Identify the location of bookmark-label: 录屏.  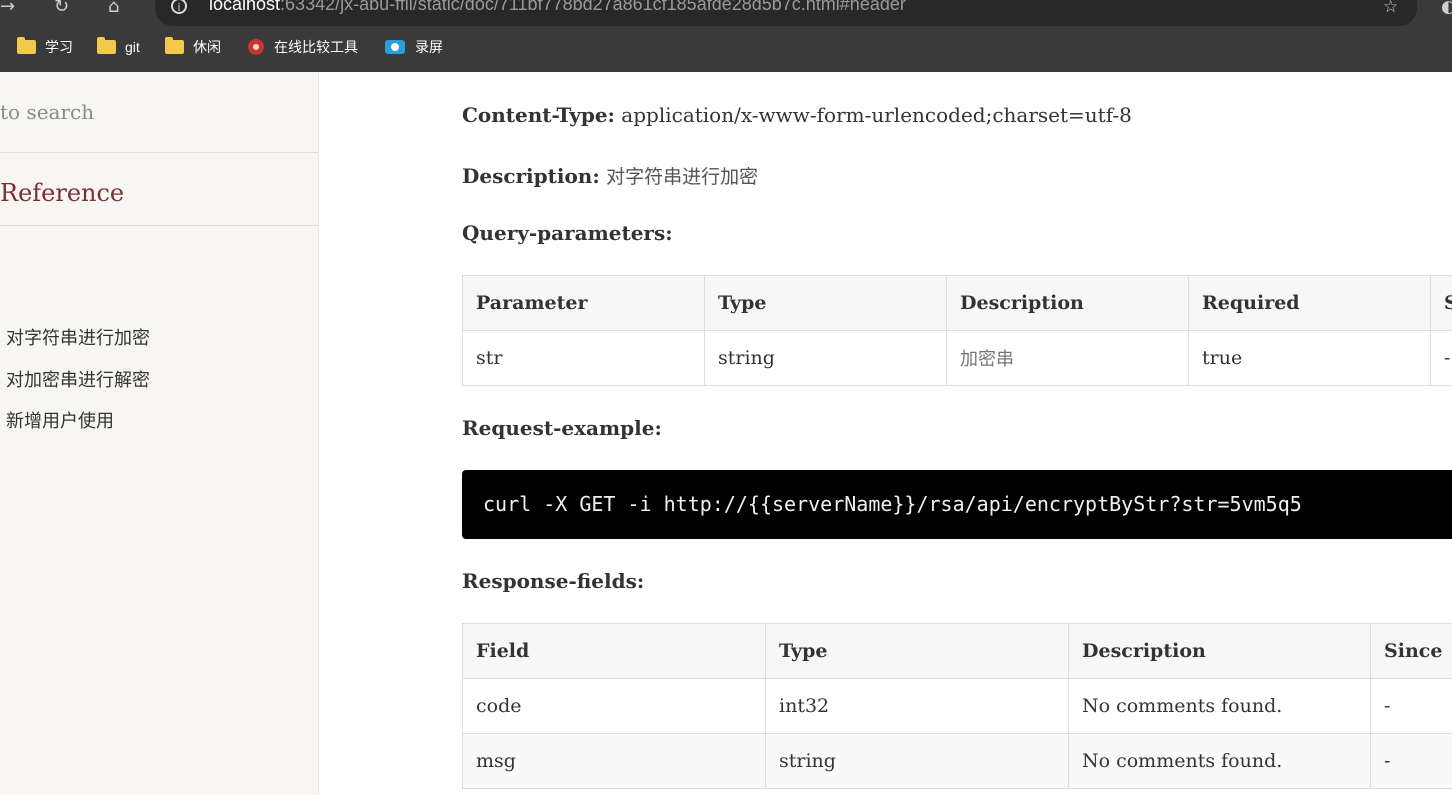
(429, 47).